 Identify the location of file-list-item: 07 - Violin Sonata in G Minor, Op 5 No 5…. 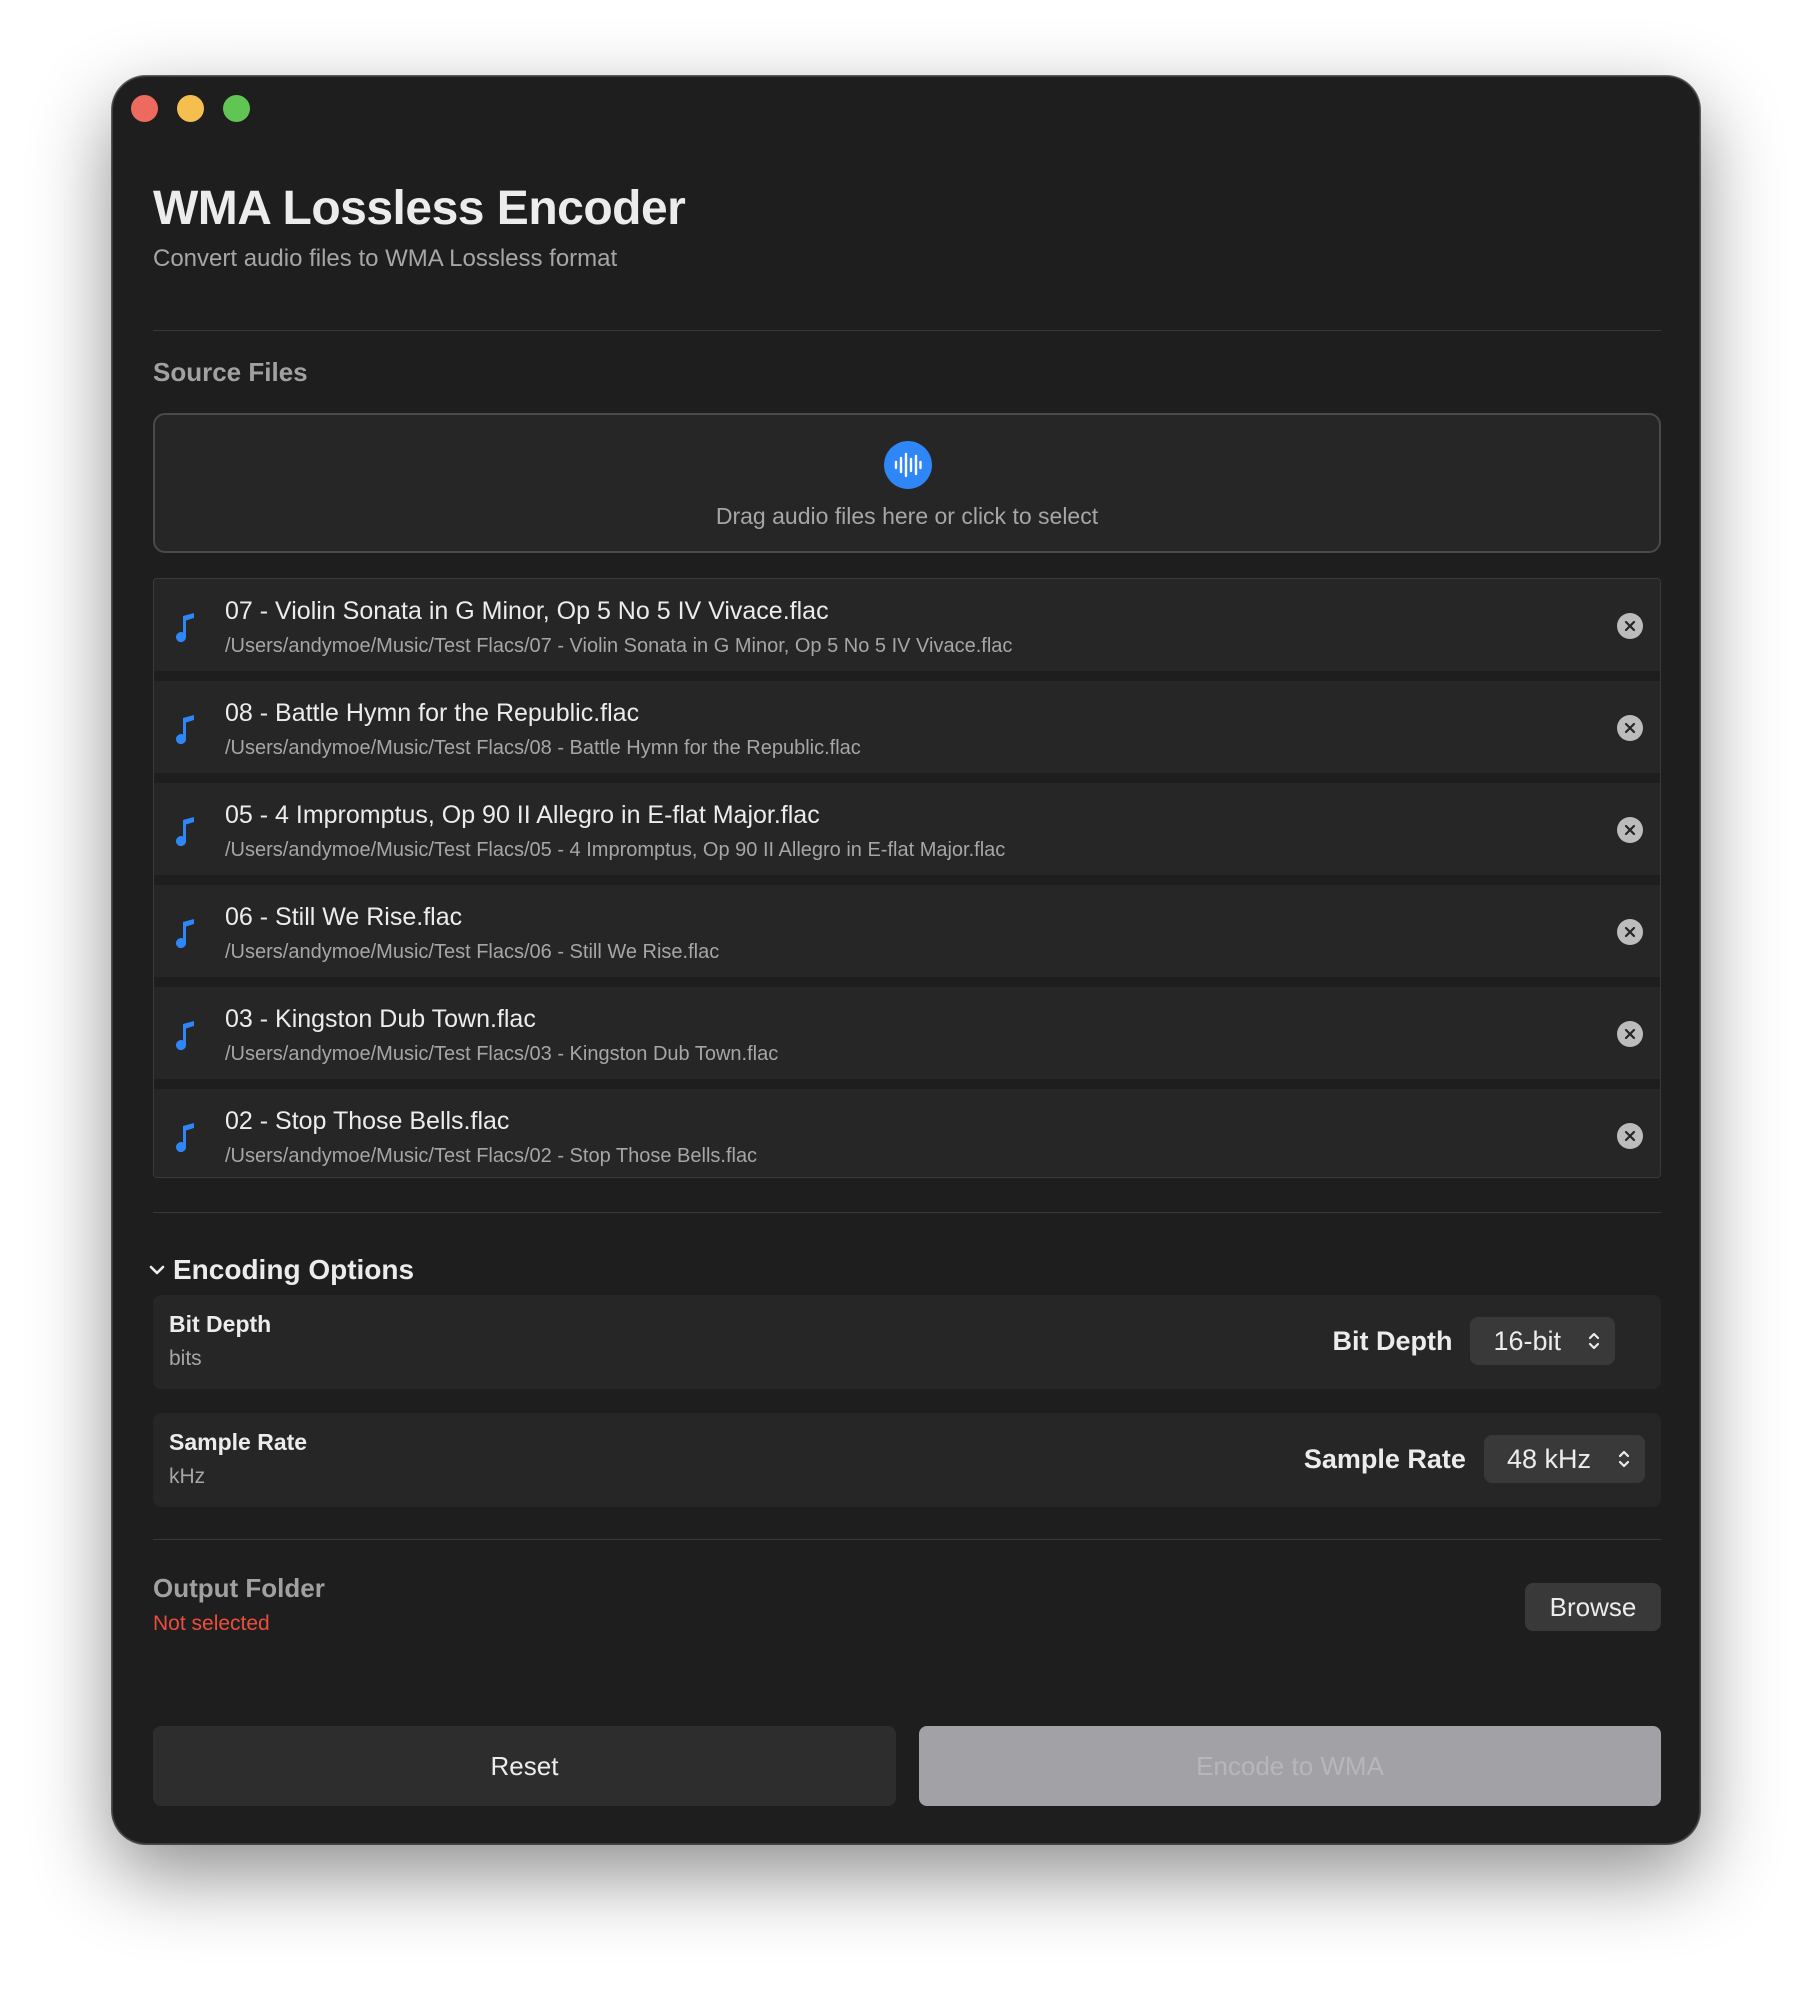
(907, 625).